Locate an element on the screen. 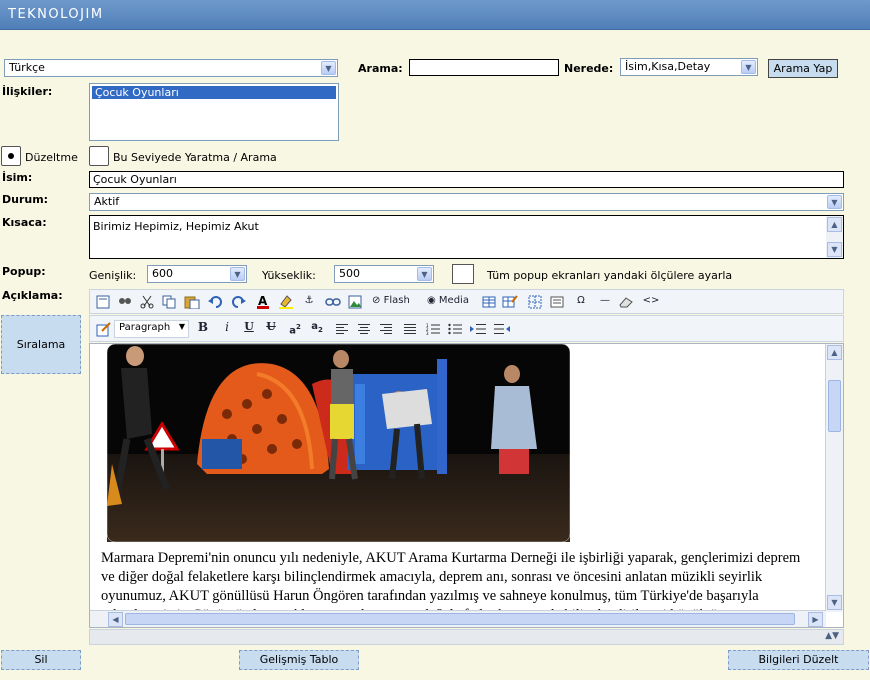  paste-icon is located at coordinates (192, 302).